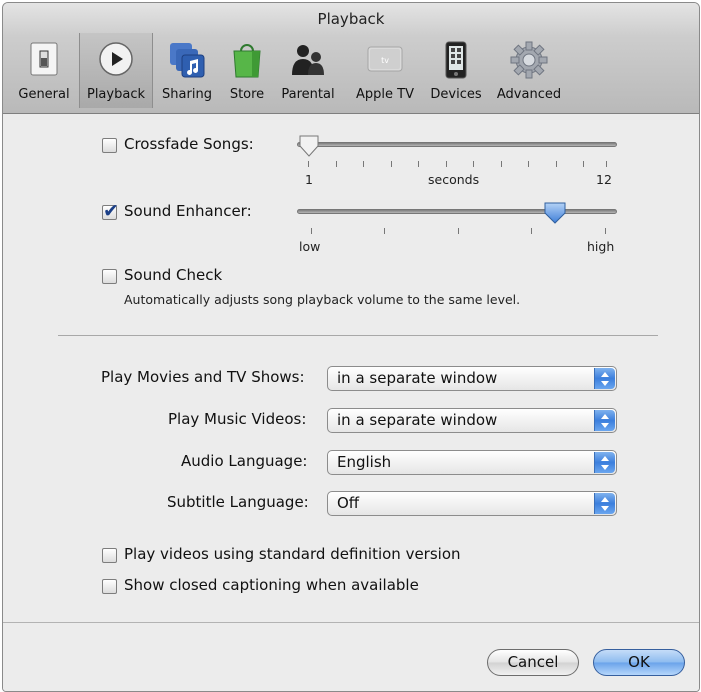  I want to click on general-icon, so click(44, 59).